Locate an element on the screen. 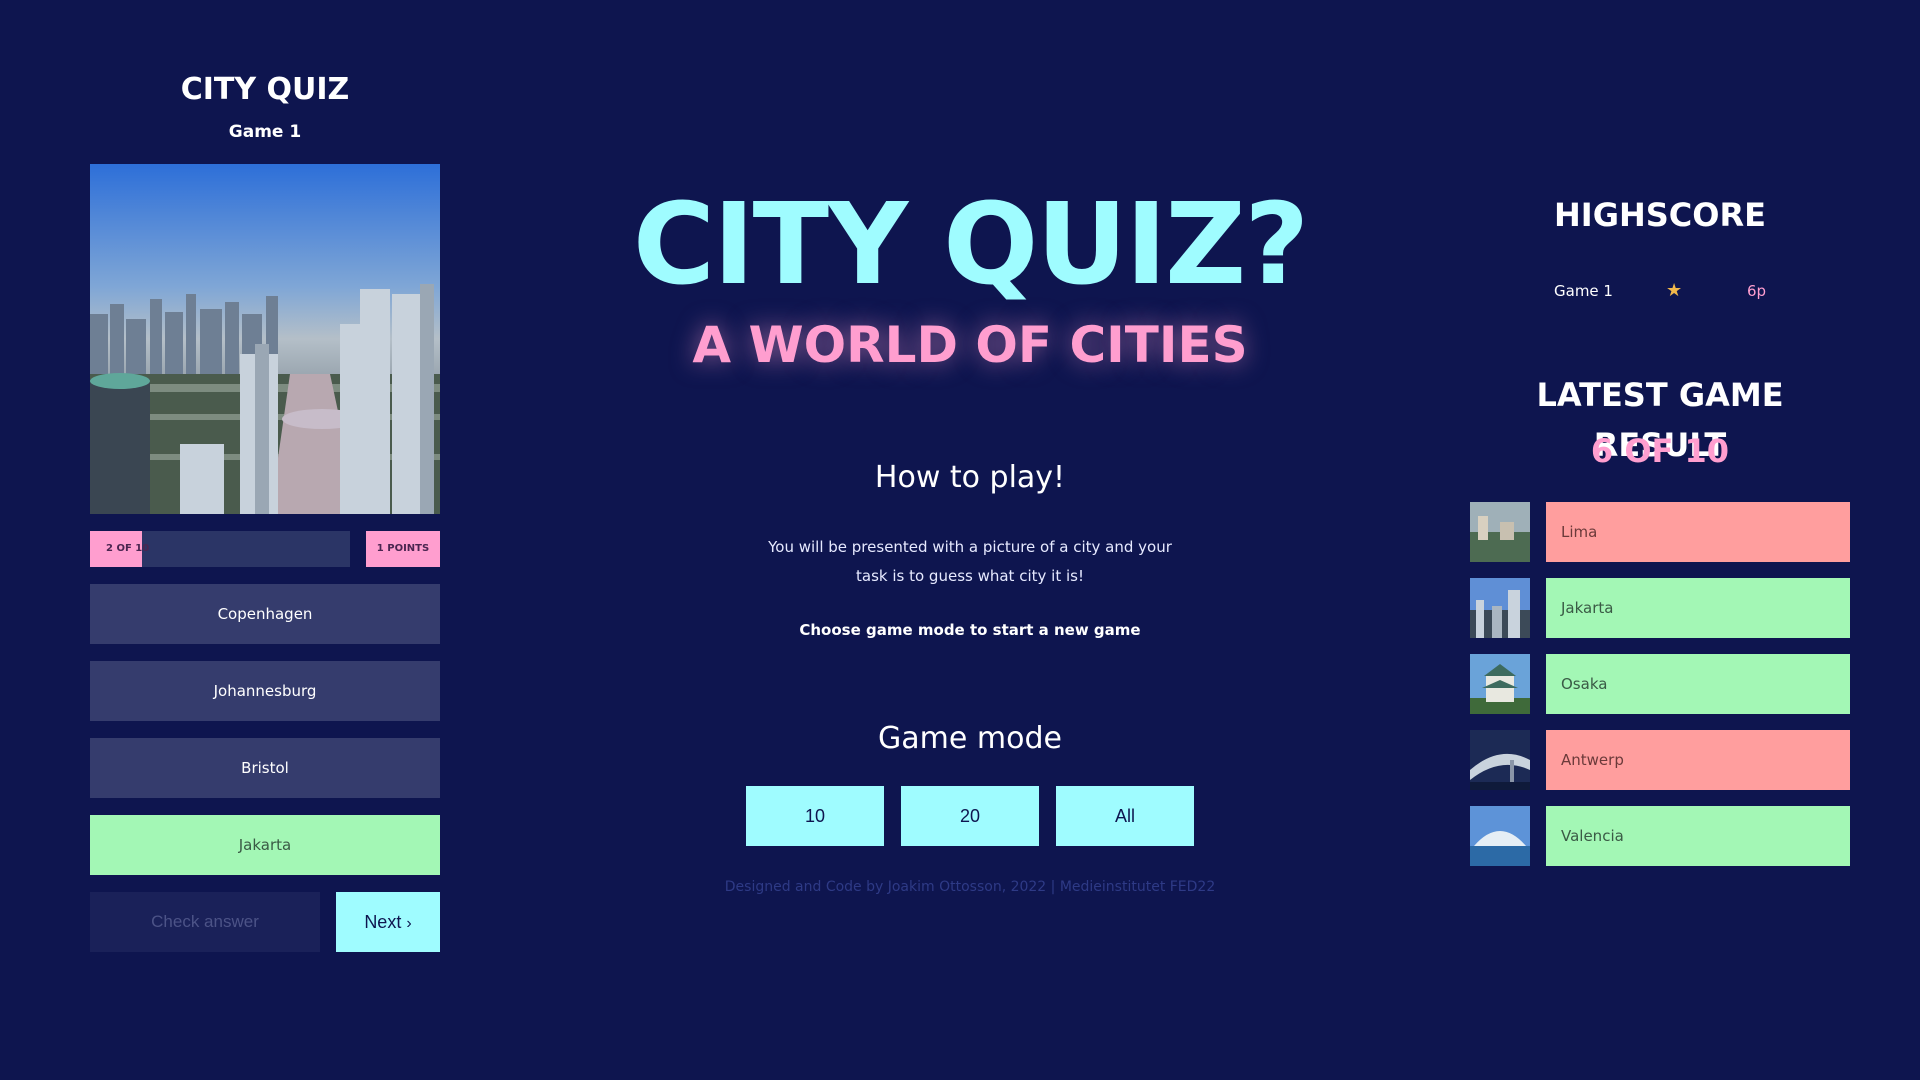 This screenshot has width=1920, height=1080. city-skyline-icon is located at coordinates (265, 339).